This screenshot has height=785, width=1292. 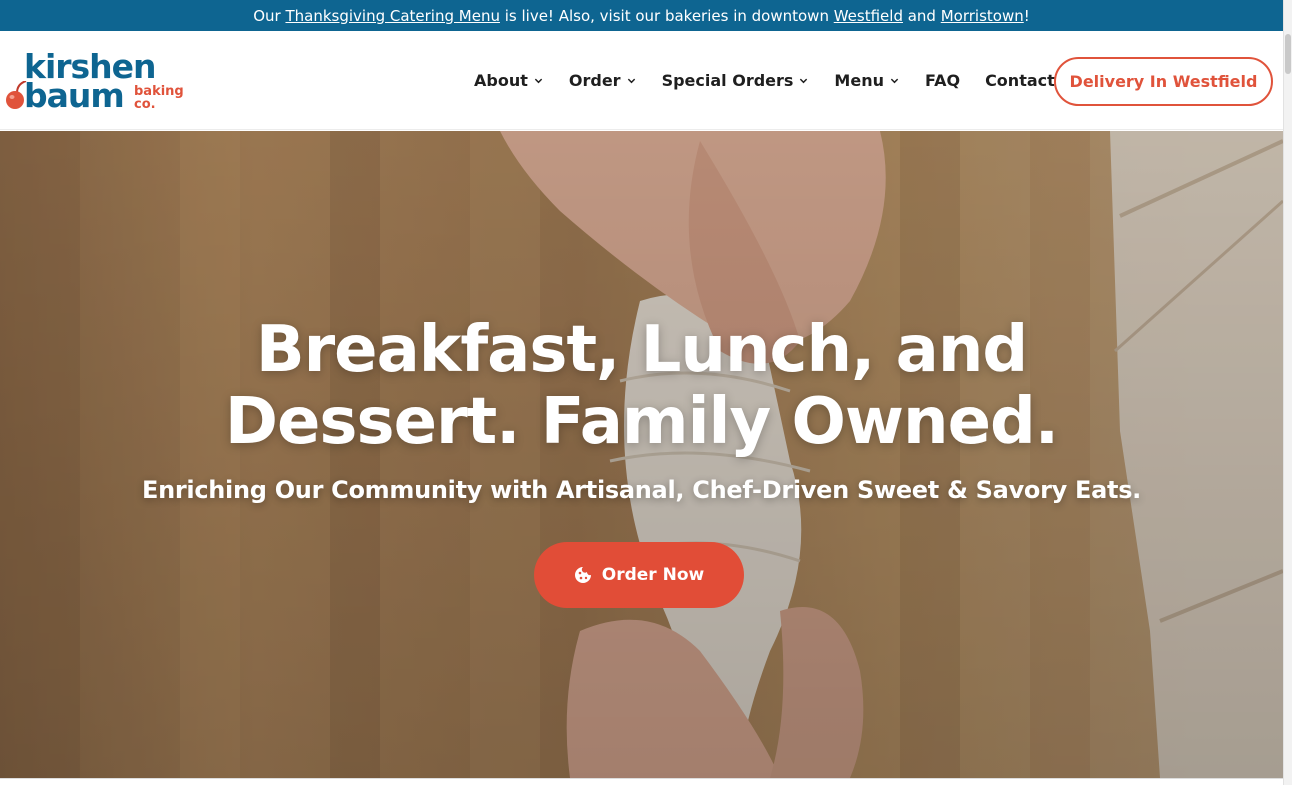 I want to click on scrollbar, so click(x=1287, y=392).